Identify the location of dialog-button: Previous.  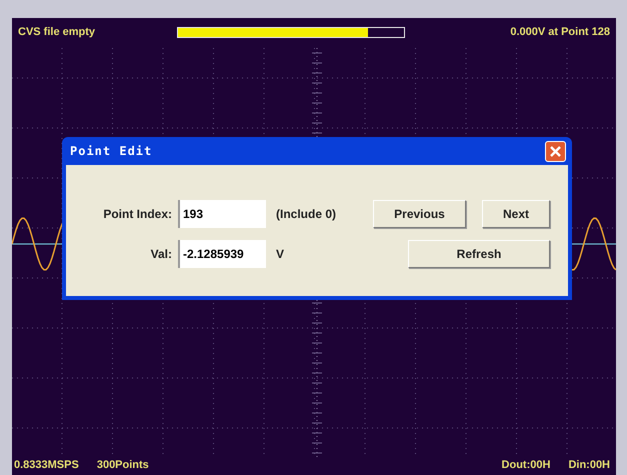
(419, 214).